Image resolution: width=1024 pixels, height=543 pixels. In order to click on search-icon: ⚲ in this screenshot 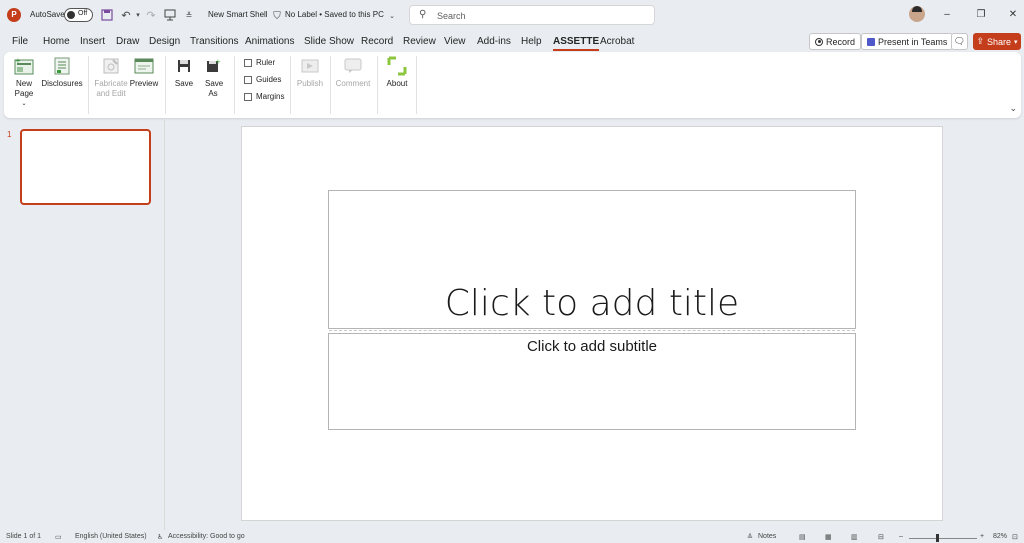, I will do `click(423, 14)`.